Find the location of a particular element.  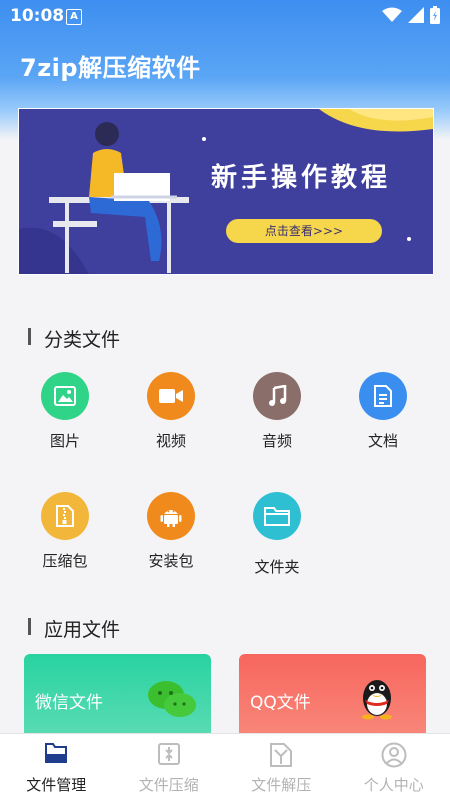

signal-icon is located at coordinates (416, 15).